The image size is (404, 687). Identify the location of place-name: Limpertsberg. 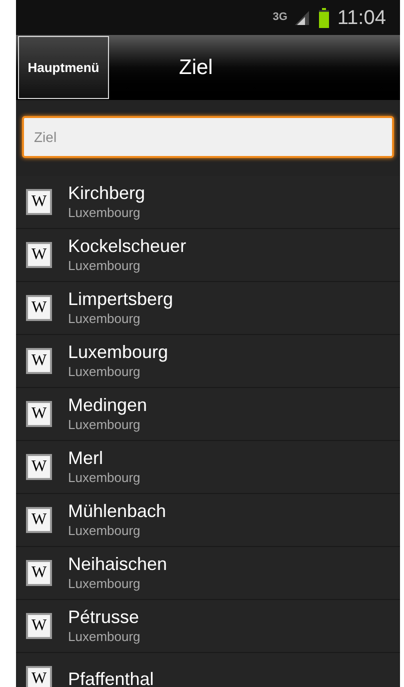
(121, 299).